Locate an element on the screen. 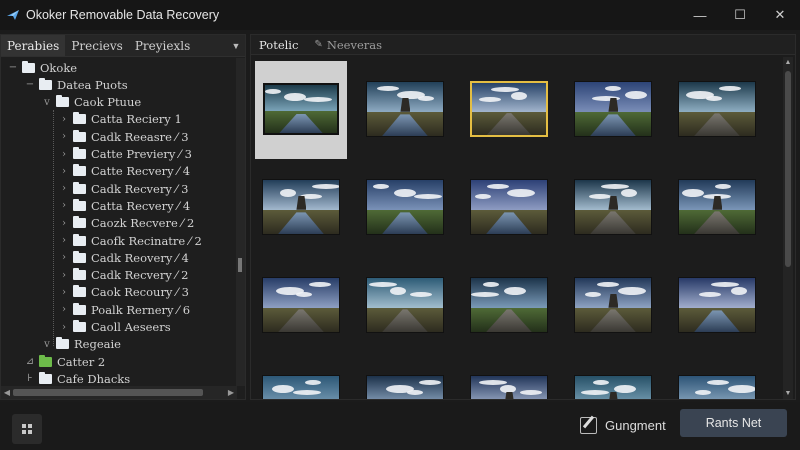 The image size is (800, 450). tree-item: › Cadk Recvery ⁄ 3 is located at coordinates (123, 188).